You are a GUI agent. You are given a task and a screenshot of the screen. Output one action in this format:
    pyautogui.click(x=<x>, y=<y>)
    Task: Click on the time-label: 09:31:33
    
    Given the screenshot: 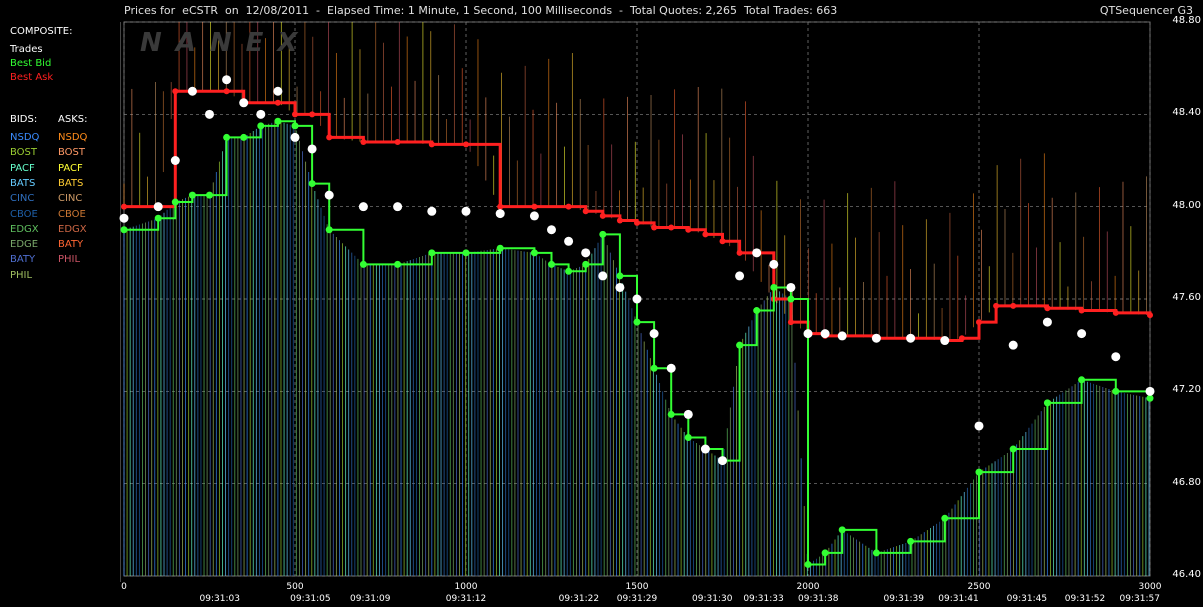 What is the action you would take?
    pyautogui.click(x=763, y=599)
    